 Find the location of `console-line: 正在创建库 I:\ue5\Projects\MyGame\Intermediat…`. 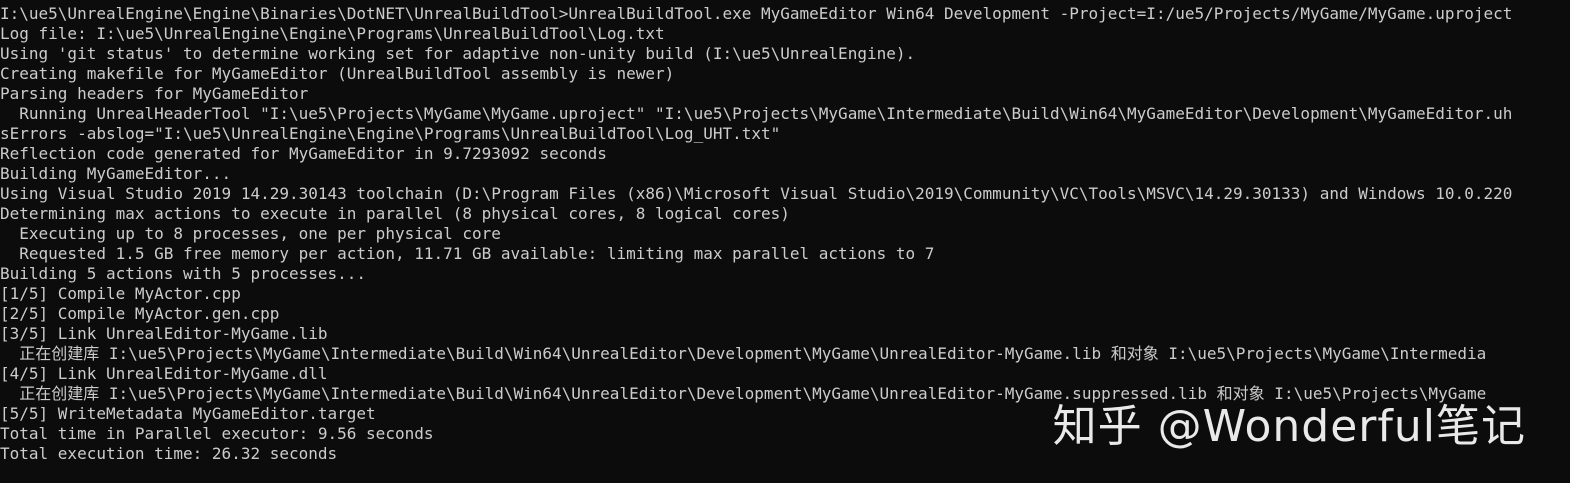

console-line: 正在创建库 I:\ue5\Projects\MyGame\Intermediat… is located at coordinates (743, 353).